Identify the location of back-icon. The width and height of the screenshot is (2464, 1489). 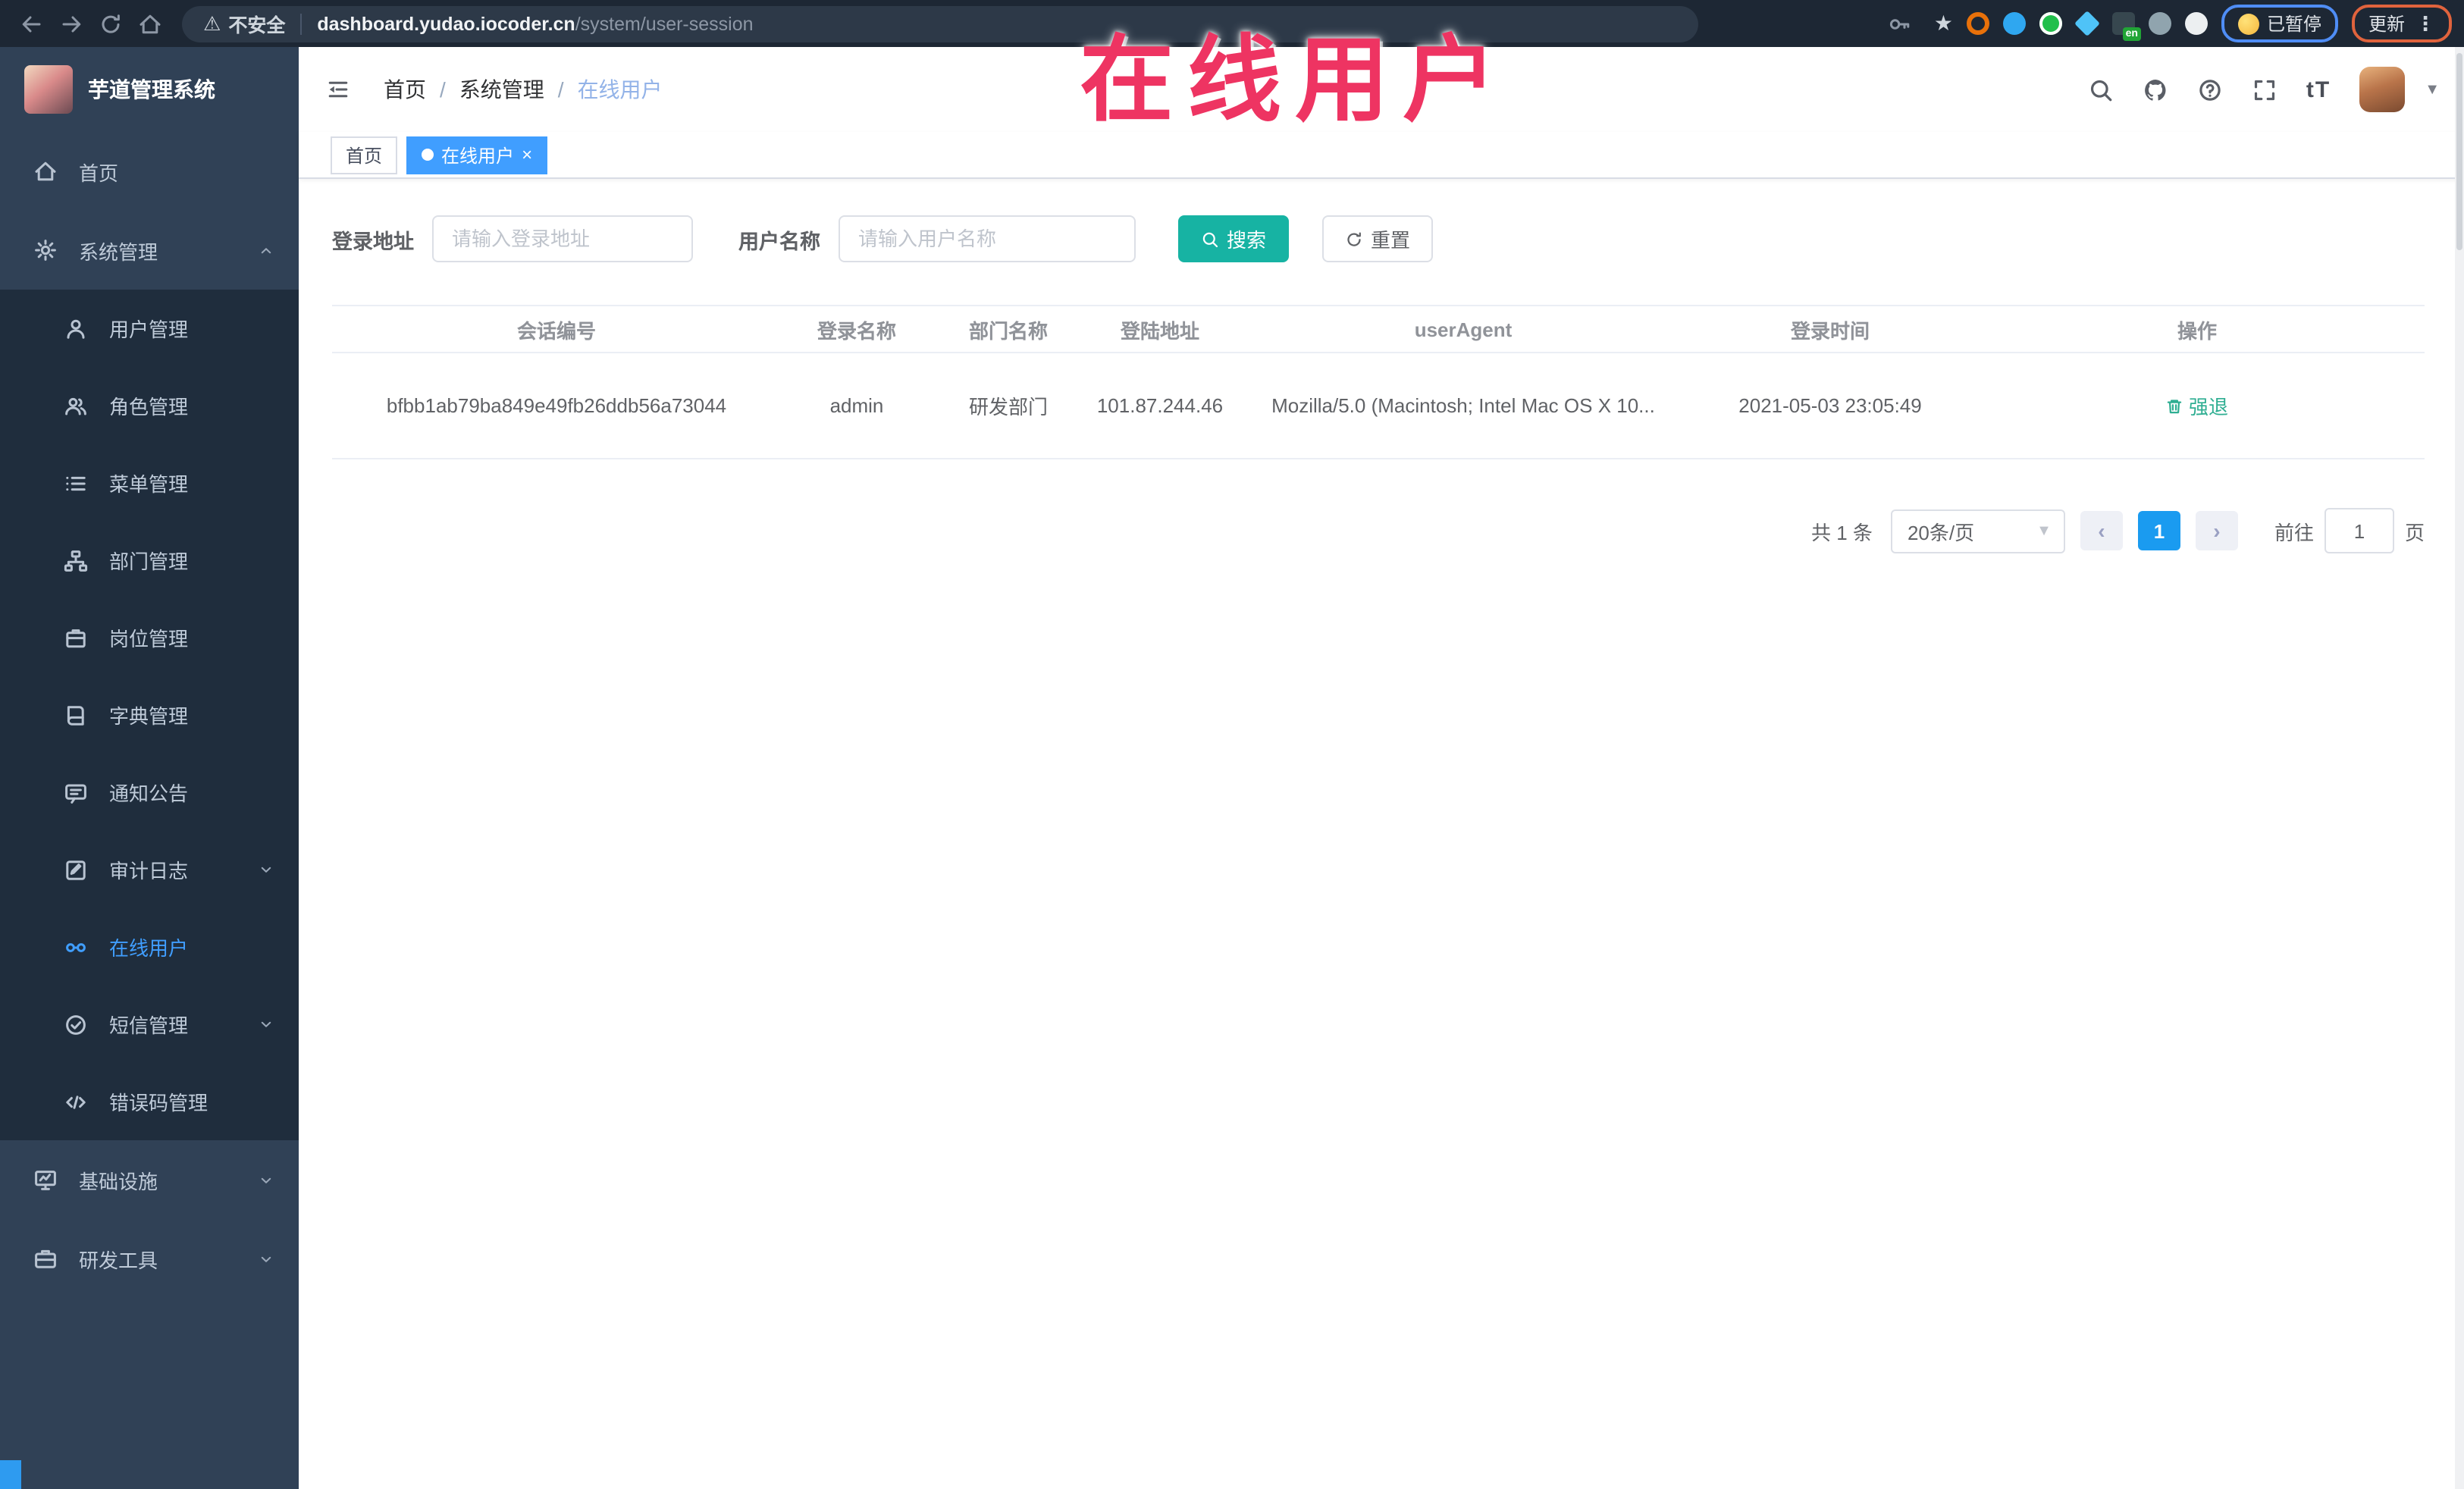
(32, 23).